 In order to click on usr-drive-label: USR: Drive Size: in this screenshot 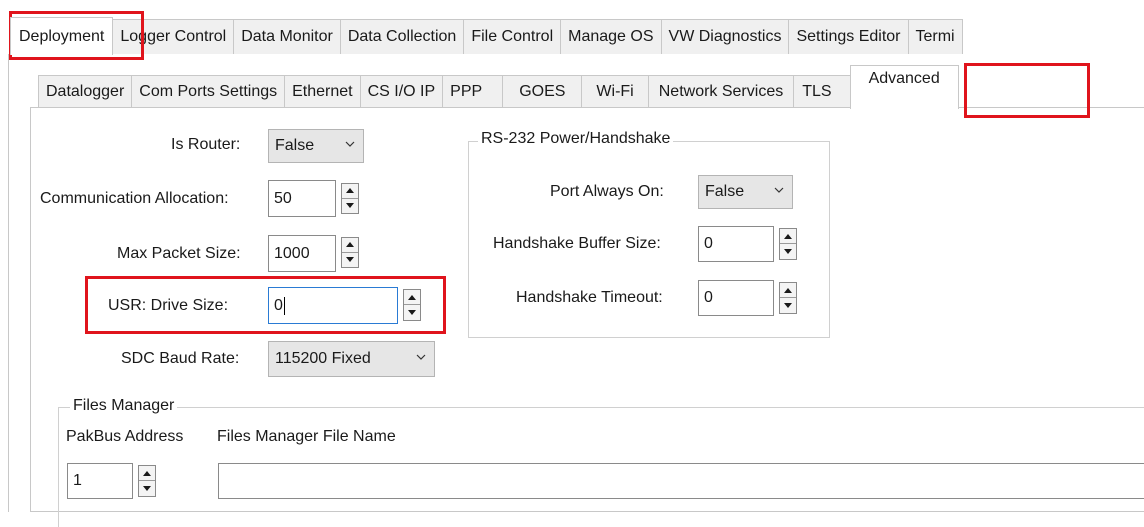, I will do `click(168, 305)`.